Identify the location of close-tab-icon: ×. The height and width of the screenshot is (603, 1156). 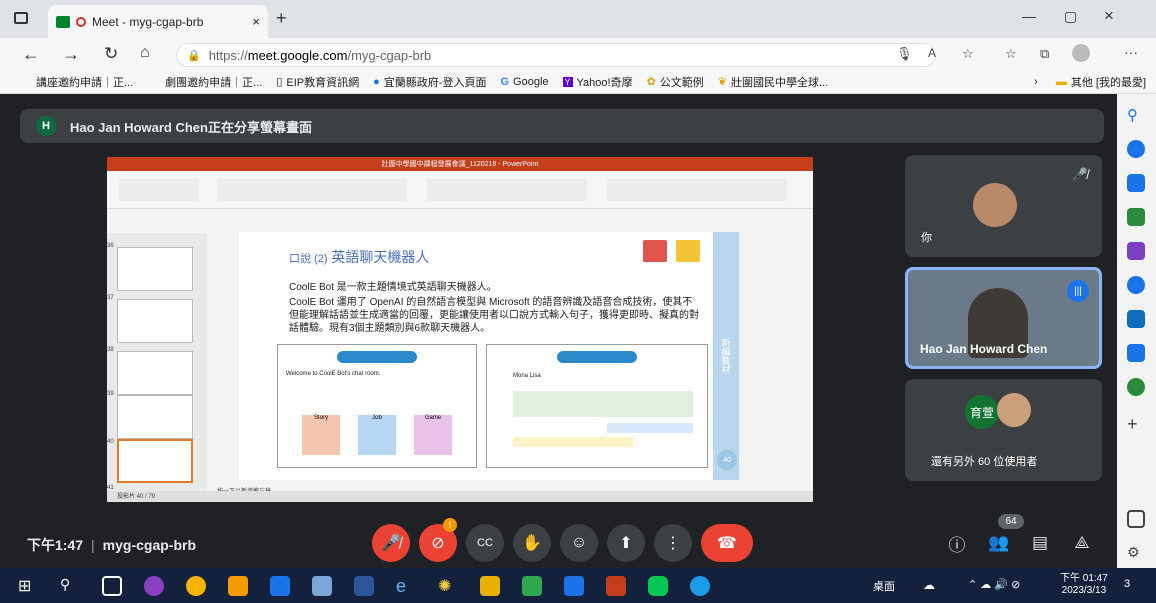
(256, 21).